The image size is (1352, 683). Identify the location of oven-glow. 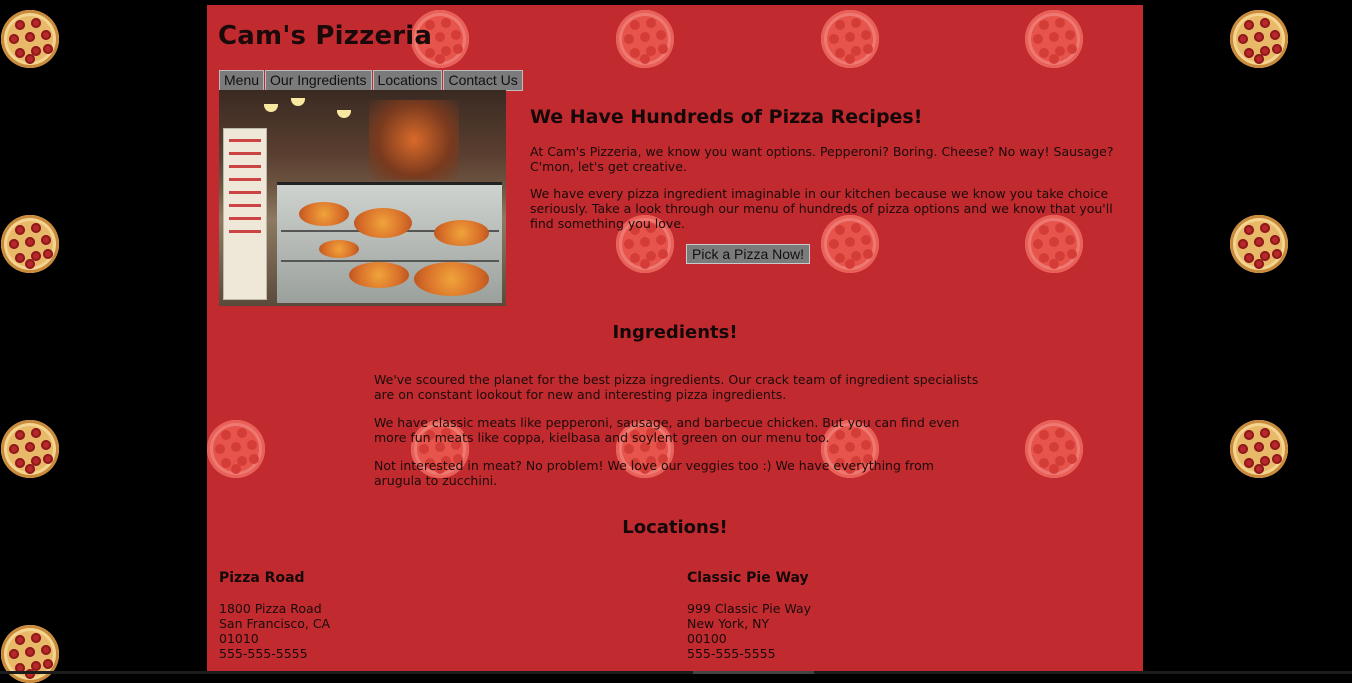
(414, 140).